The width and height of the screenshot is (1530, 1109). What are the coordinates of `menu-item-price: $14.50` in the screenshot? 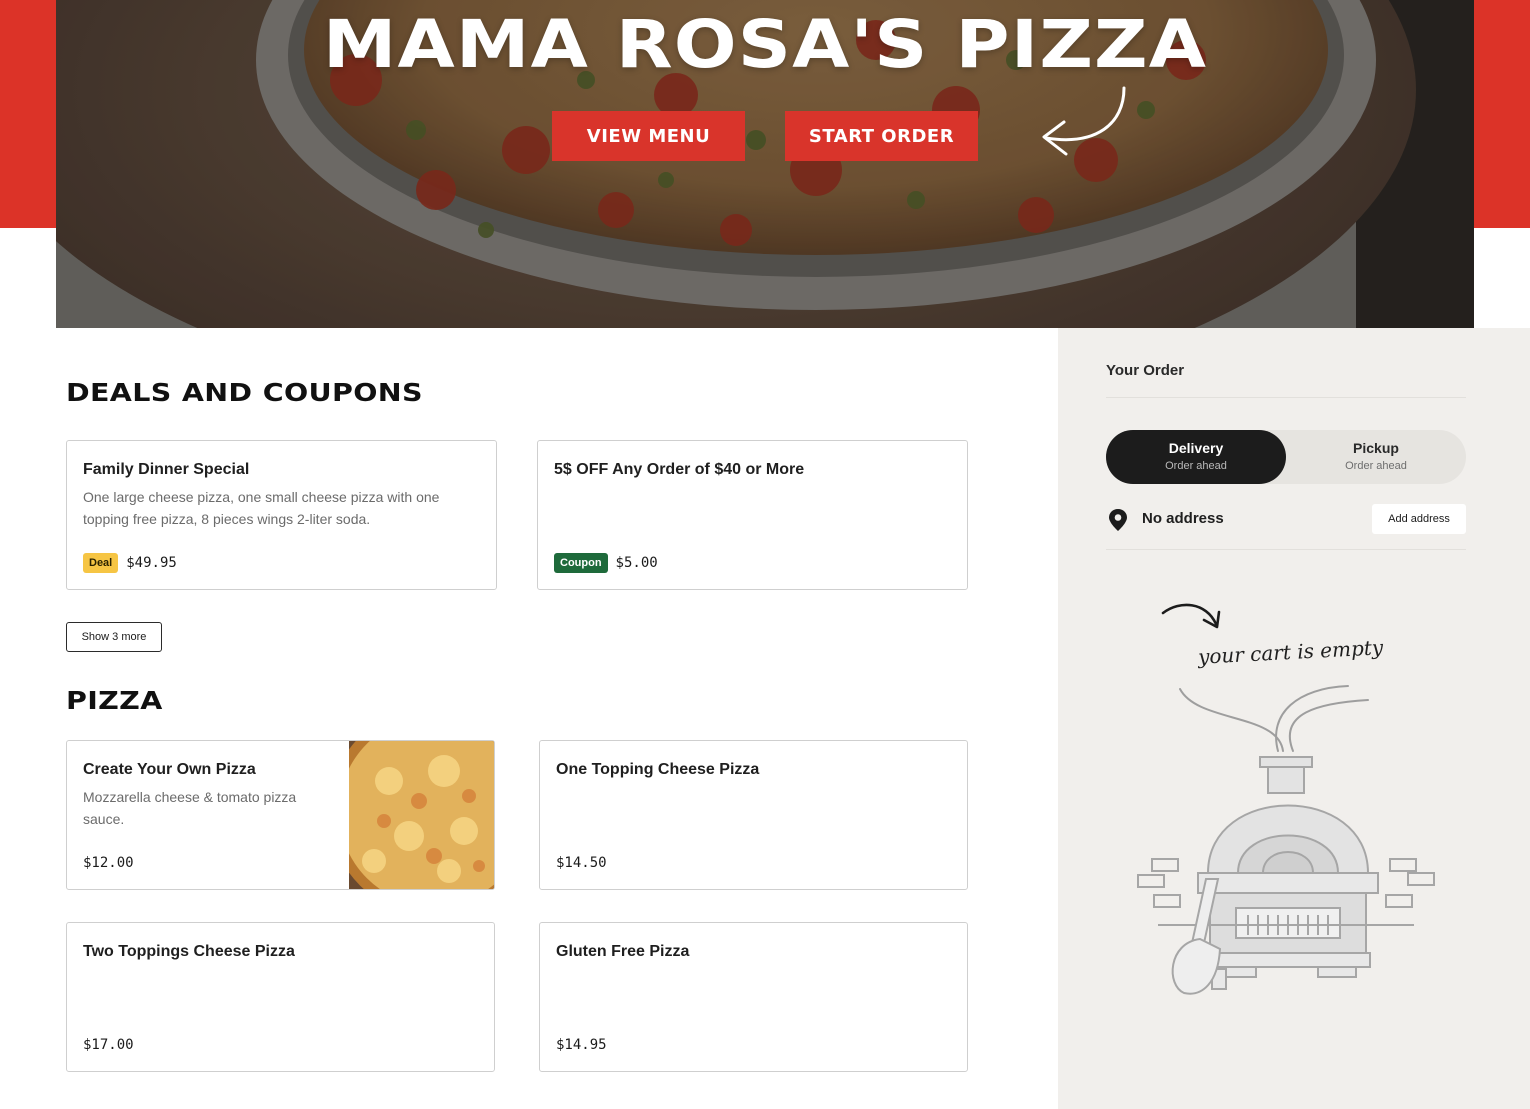 It's located at (581, 863).